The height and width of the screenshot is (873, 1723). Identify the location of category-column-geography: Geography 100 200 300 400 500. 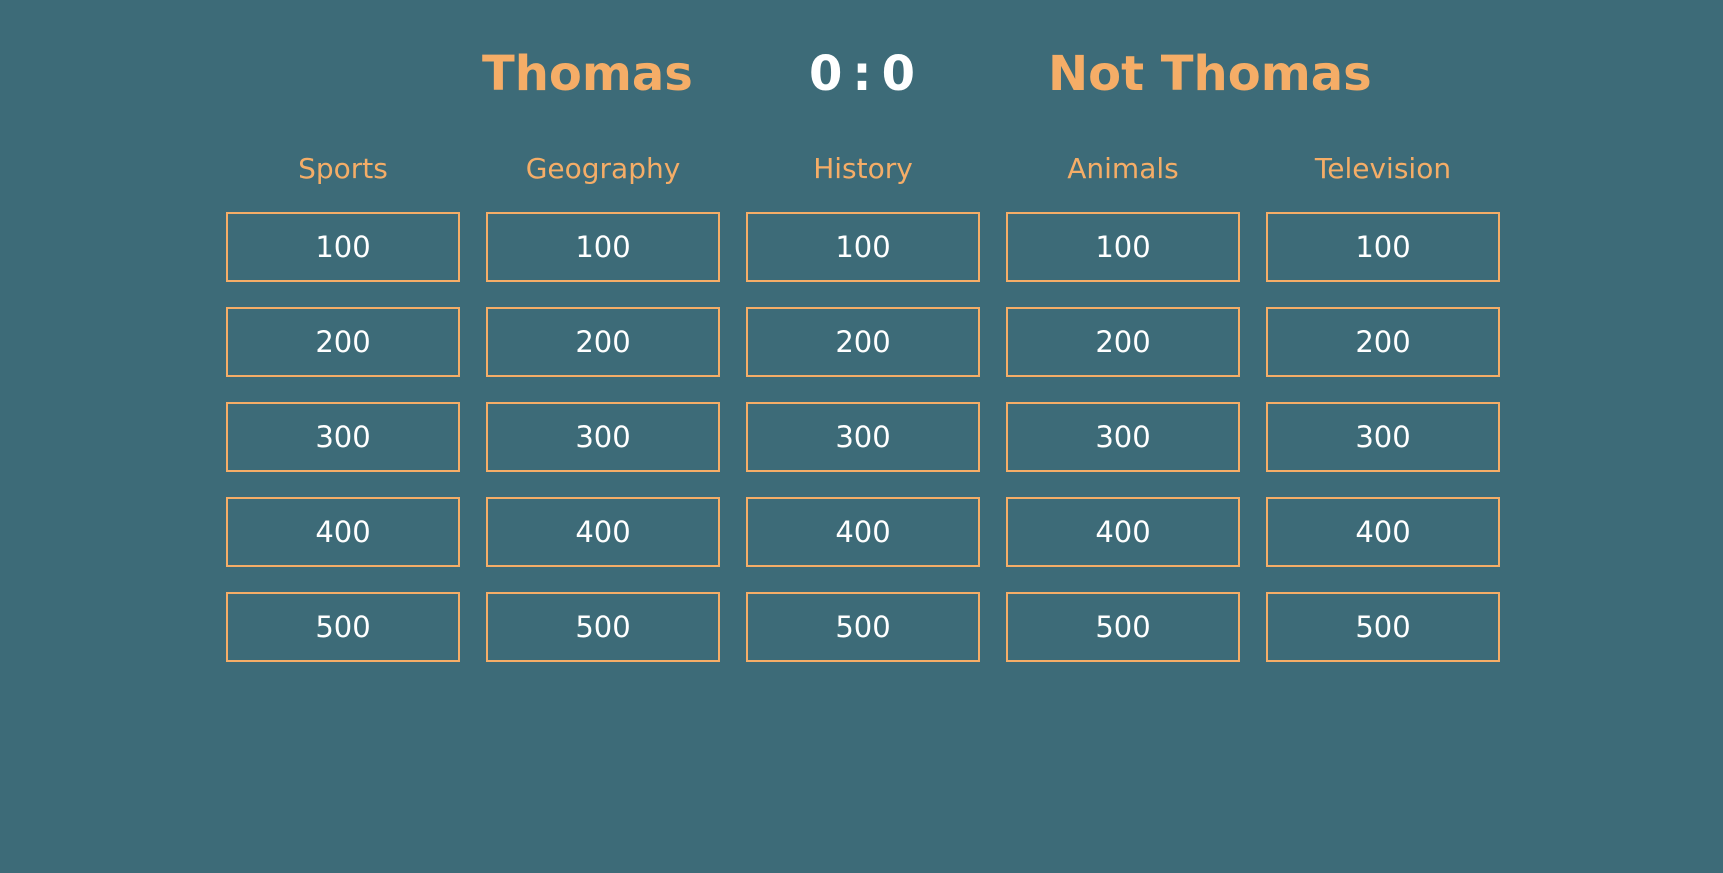
(603, 416).